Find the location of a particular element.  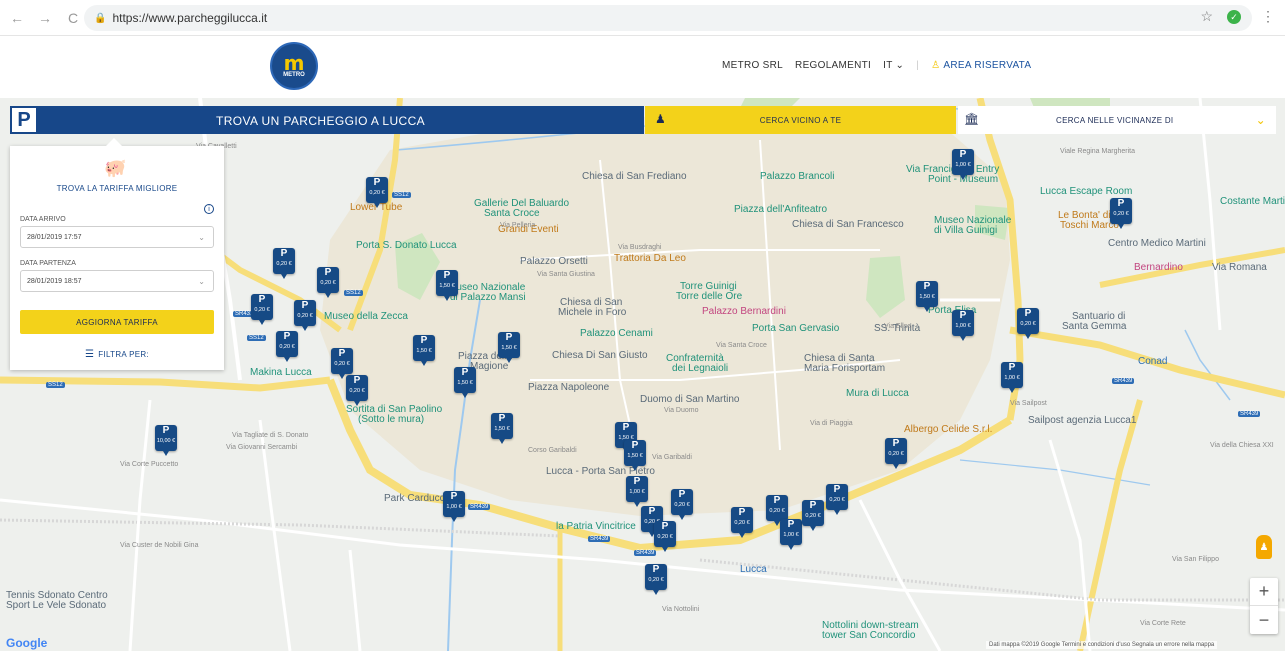

poi-label: Piazza Napoleone is located at coordinates (568, 387).